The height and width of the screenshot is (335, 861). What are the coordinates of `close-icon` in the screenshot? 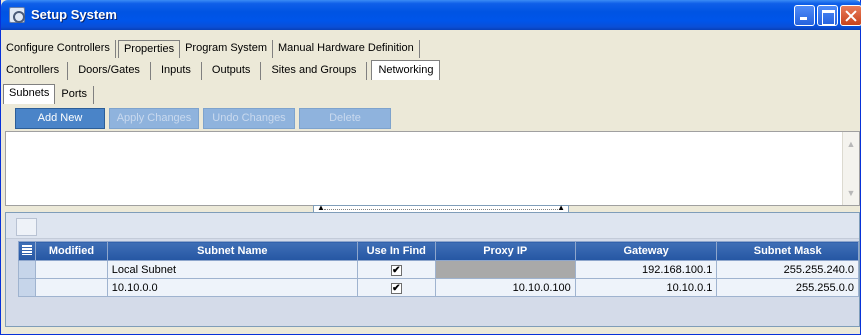 It's located at (850, 15).